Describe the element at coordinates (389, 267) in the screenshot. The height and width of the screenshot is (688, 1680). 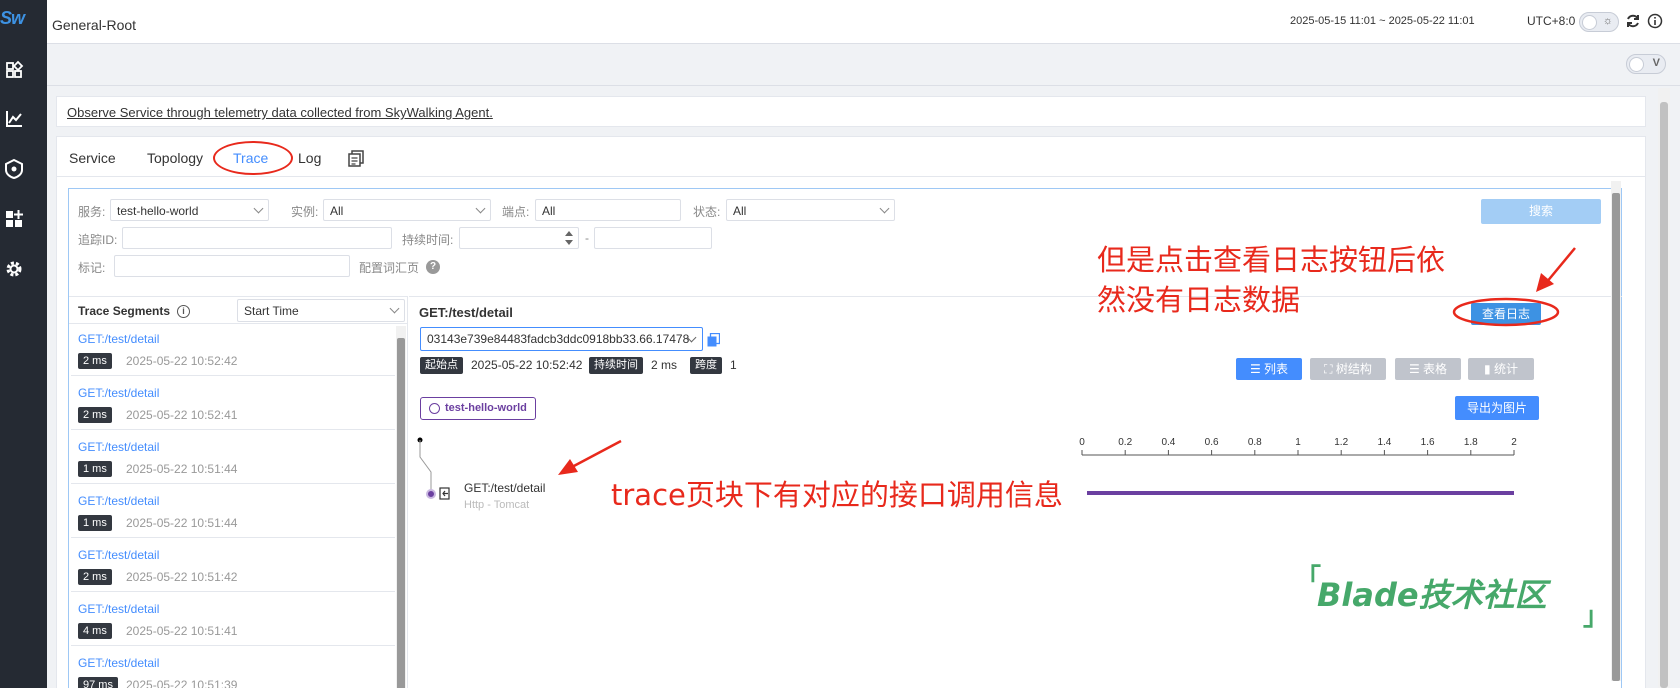
I see `vocab-link: 配置词汇页` at that location.